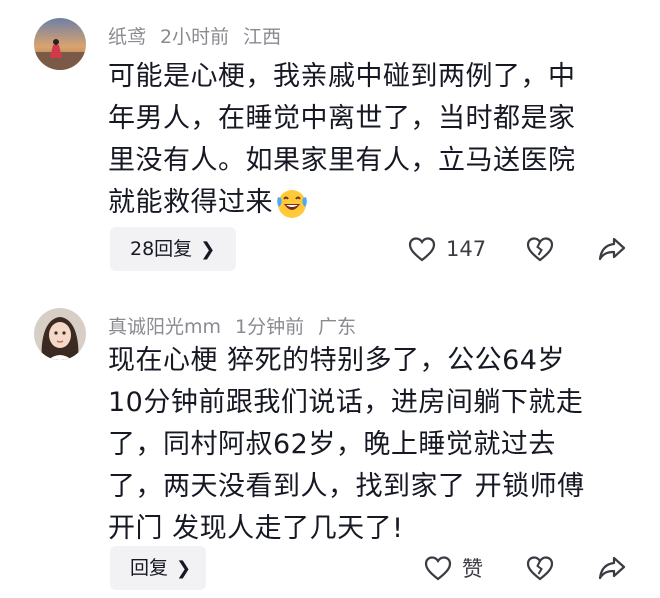 The height and width of the screenshot is (598, 660). What do you see at coordinates (332, 444) in the screenshot?
I see `comment-line: 了，同村阿叔62岁，晚上睡觉就过去` at bounding box center [332, 444].